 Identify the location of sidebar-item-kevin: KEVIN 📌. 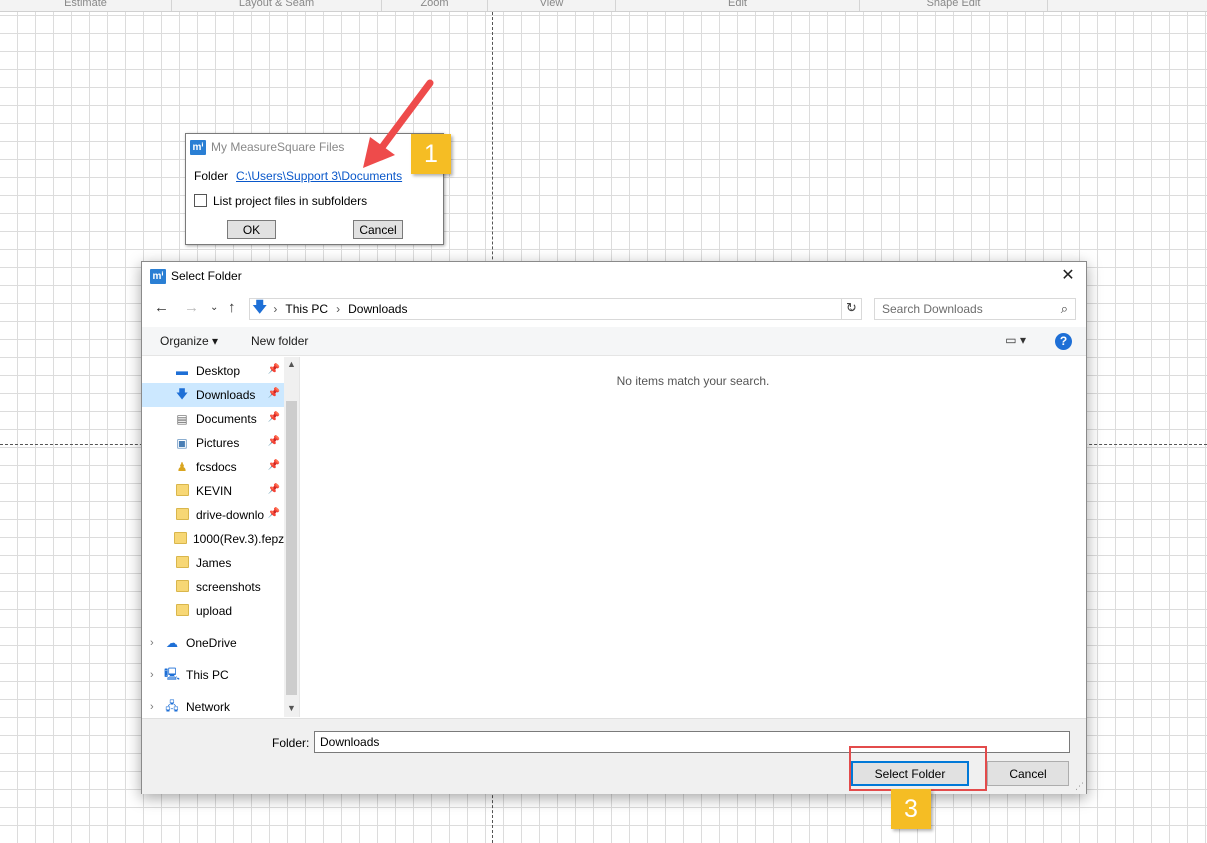
(213, 491).